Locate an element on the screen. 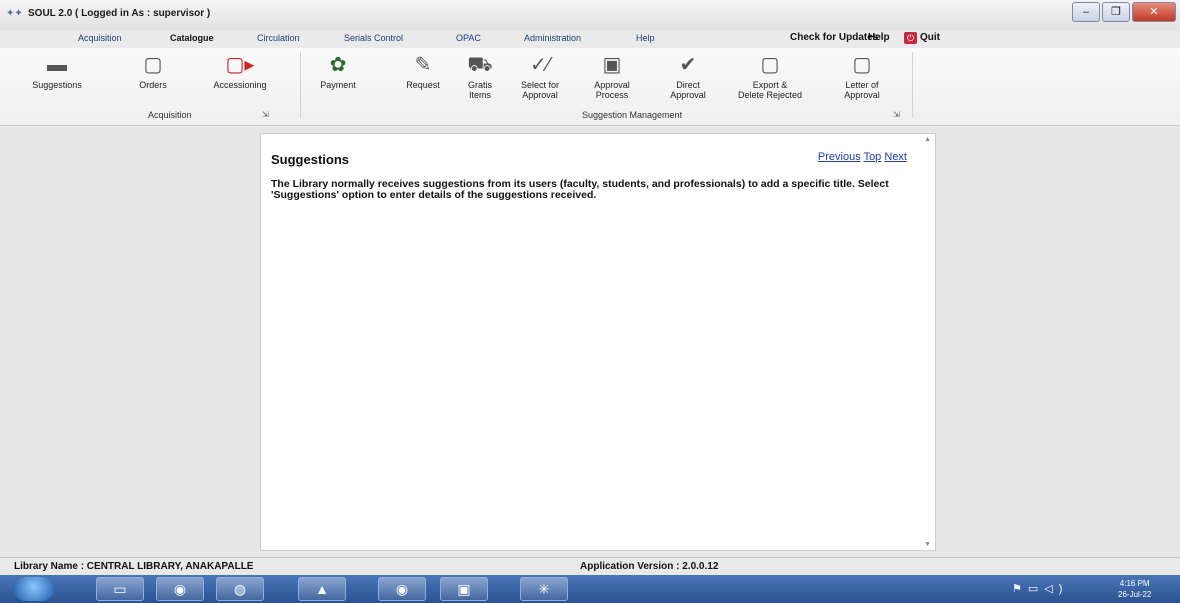  close-button: ✕ is located at coordinates (1154, 12).